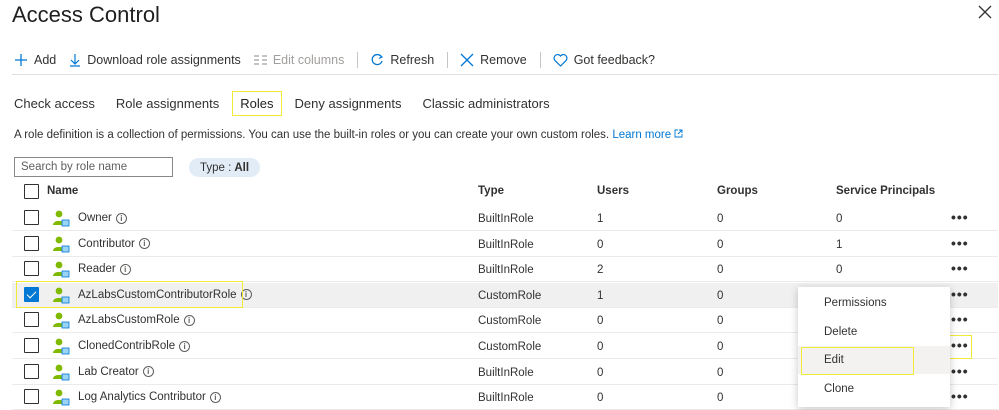 Image resolution: width=999 pixels, height=410 pixels. I want to click on context-menu: Permissions Delete Edit Clone, so click(874, 347).